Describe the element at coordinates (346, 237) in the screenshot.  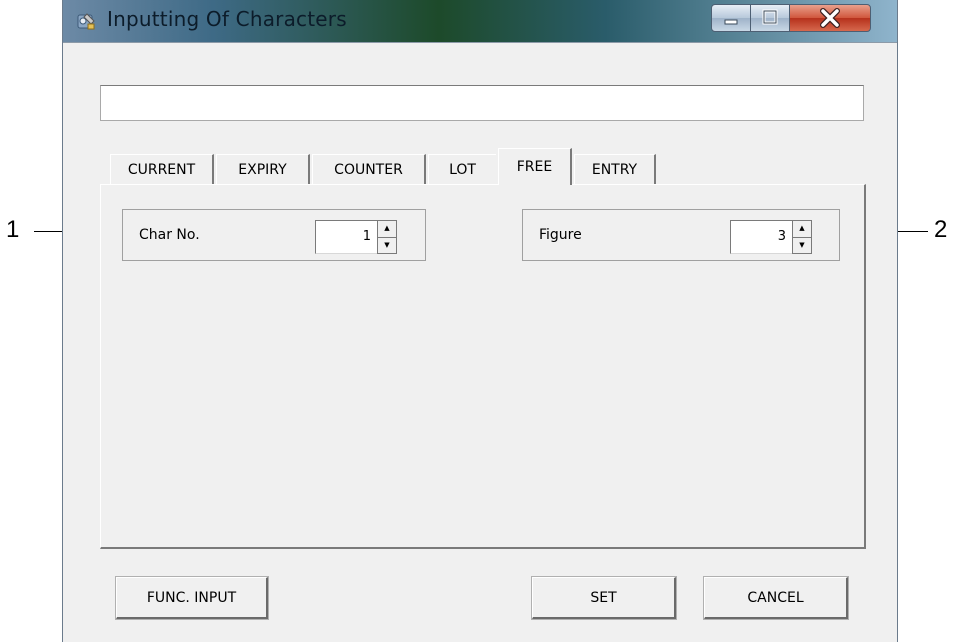
I see `char-no-value: 1` at that location.